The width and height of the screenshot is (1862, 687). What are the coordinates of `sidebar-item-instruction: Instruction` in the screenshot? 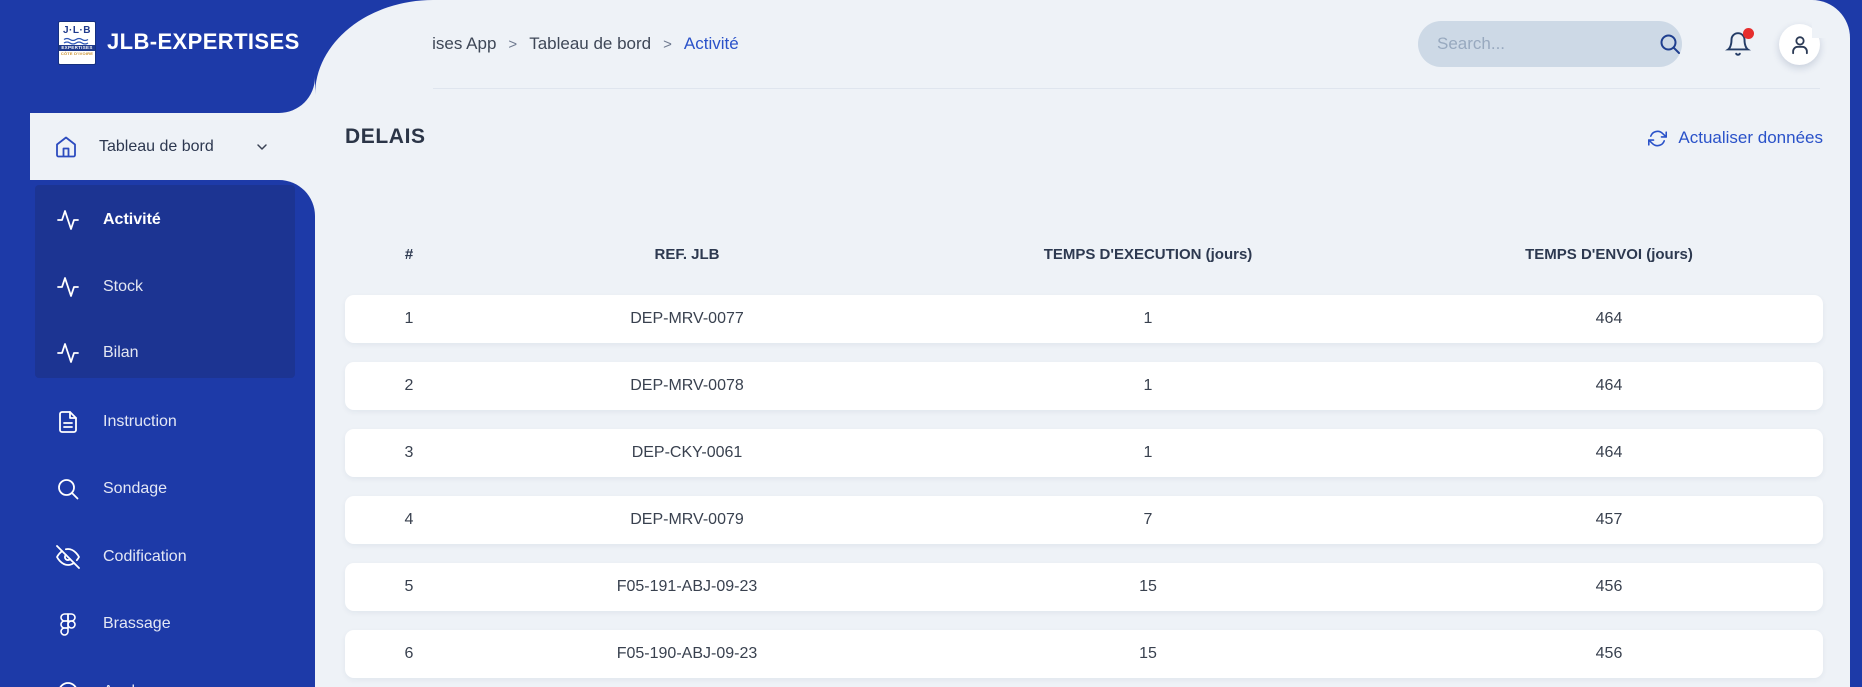 It's located at (157, 422).